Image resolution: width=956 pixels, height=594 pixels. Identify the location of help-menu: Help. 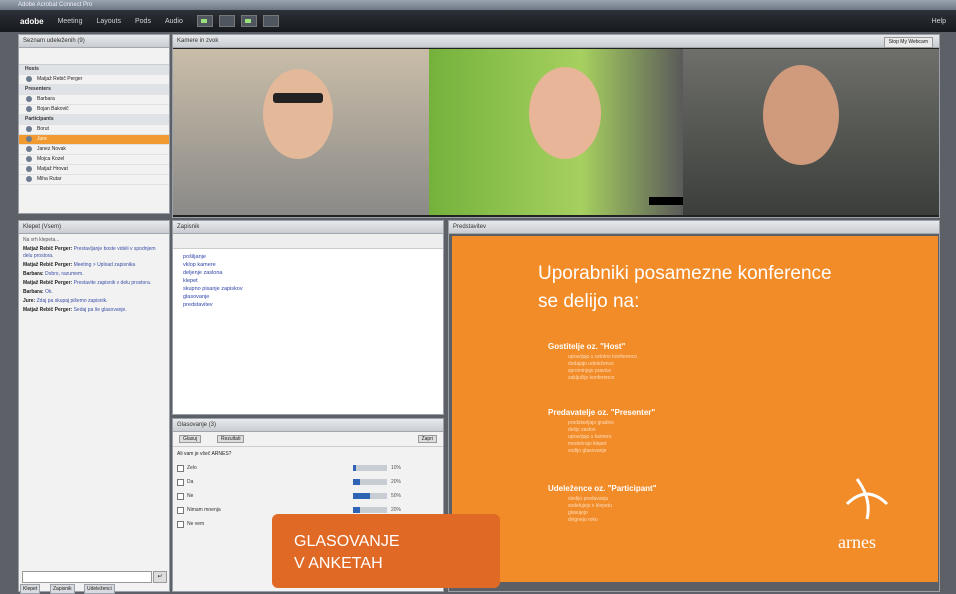
(939, 21).